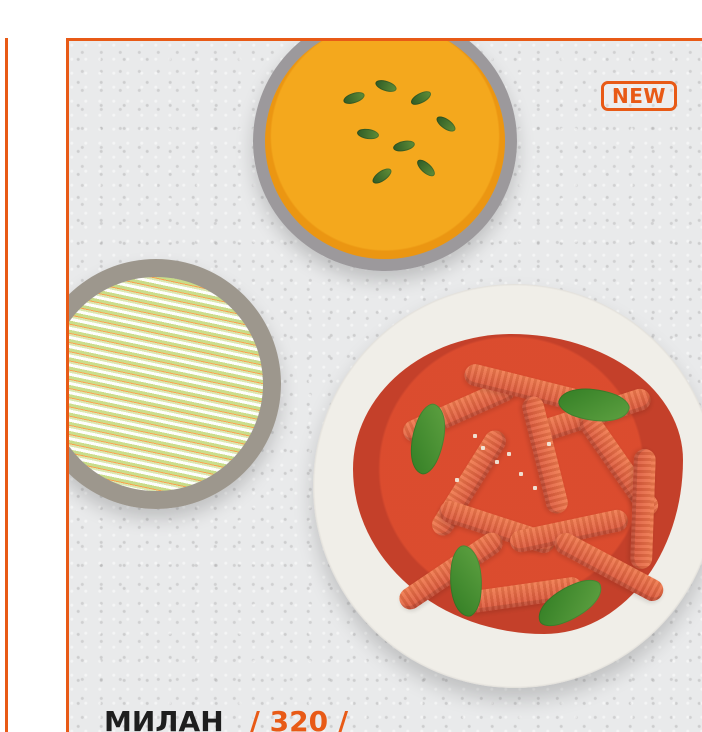 This screenshot has height=732, width=702. I want to click on soup-surface, so click(385, 150).